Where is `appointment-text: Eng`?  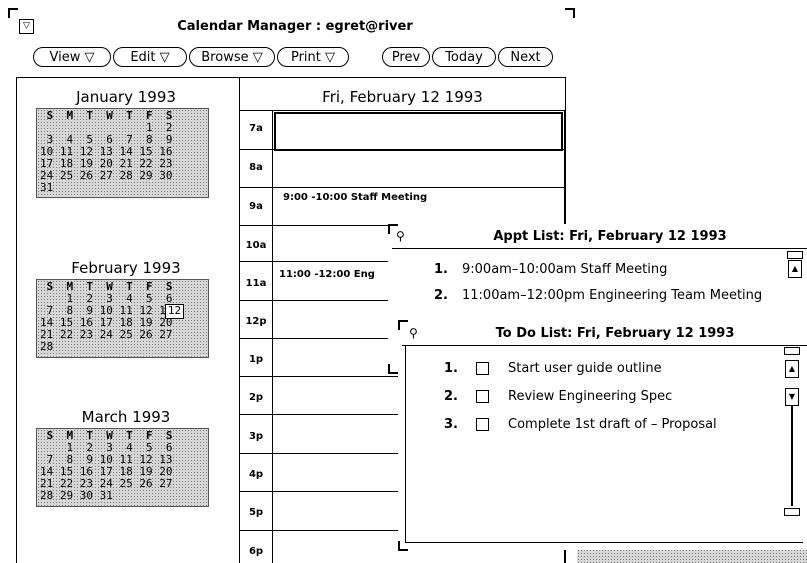
appointment-text: Eng is located at coordinates (364, 274).